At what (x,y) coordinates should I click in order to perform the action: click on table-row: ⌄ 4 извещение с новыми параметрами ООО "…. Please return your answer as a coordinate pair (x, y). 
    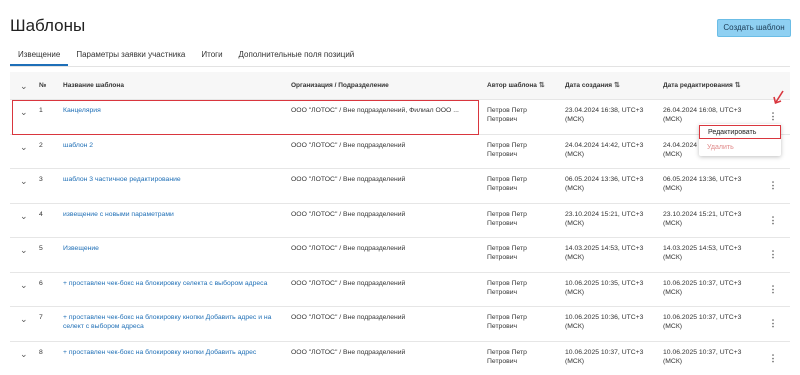
    Looking at the image, I should click on (400, 221).